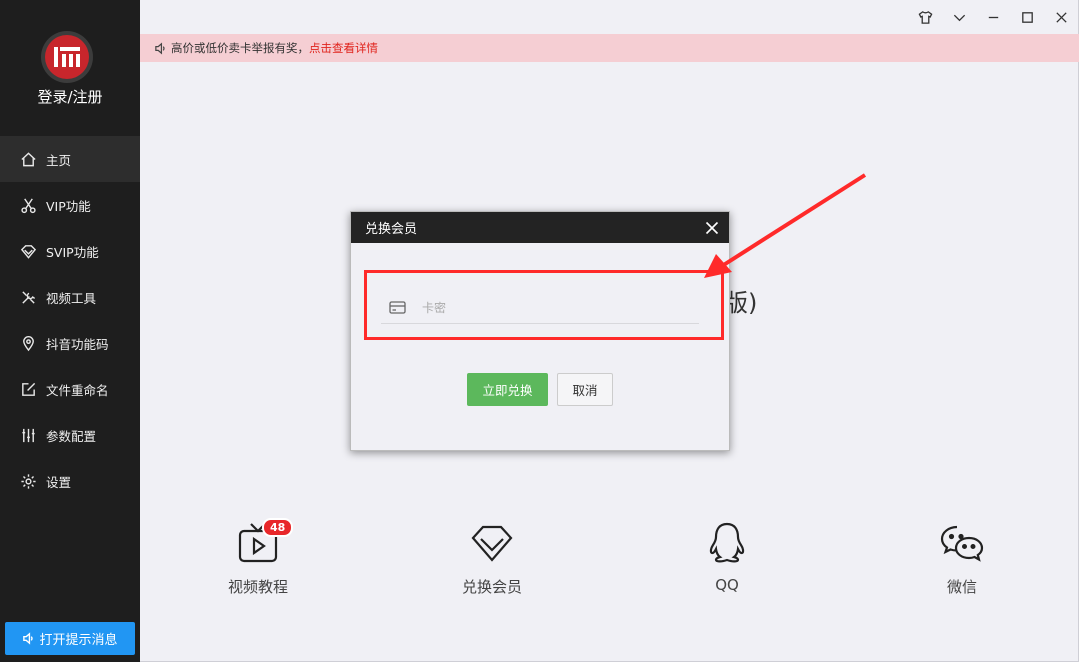 The image size is (1079, 662). What do you see at coordinates (391, 229) in the screenshot?
I see `dialog-title: 兑换会员` at bounding box center [391, 229].